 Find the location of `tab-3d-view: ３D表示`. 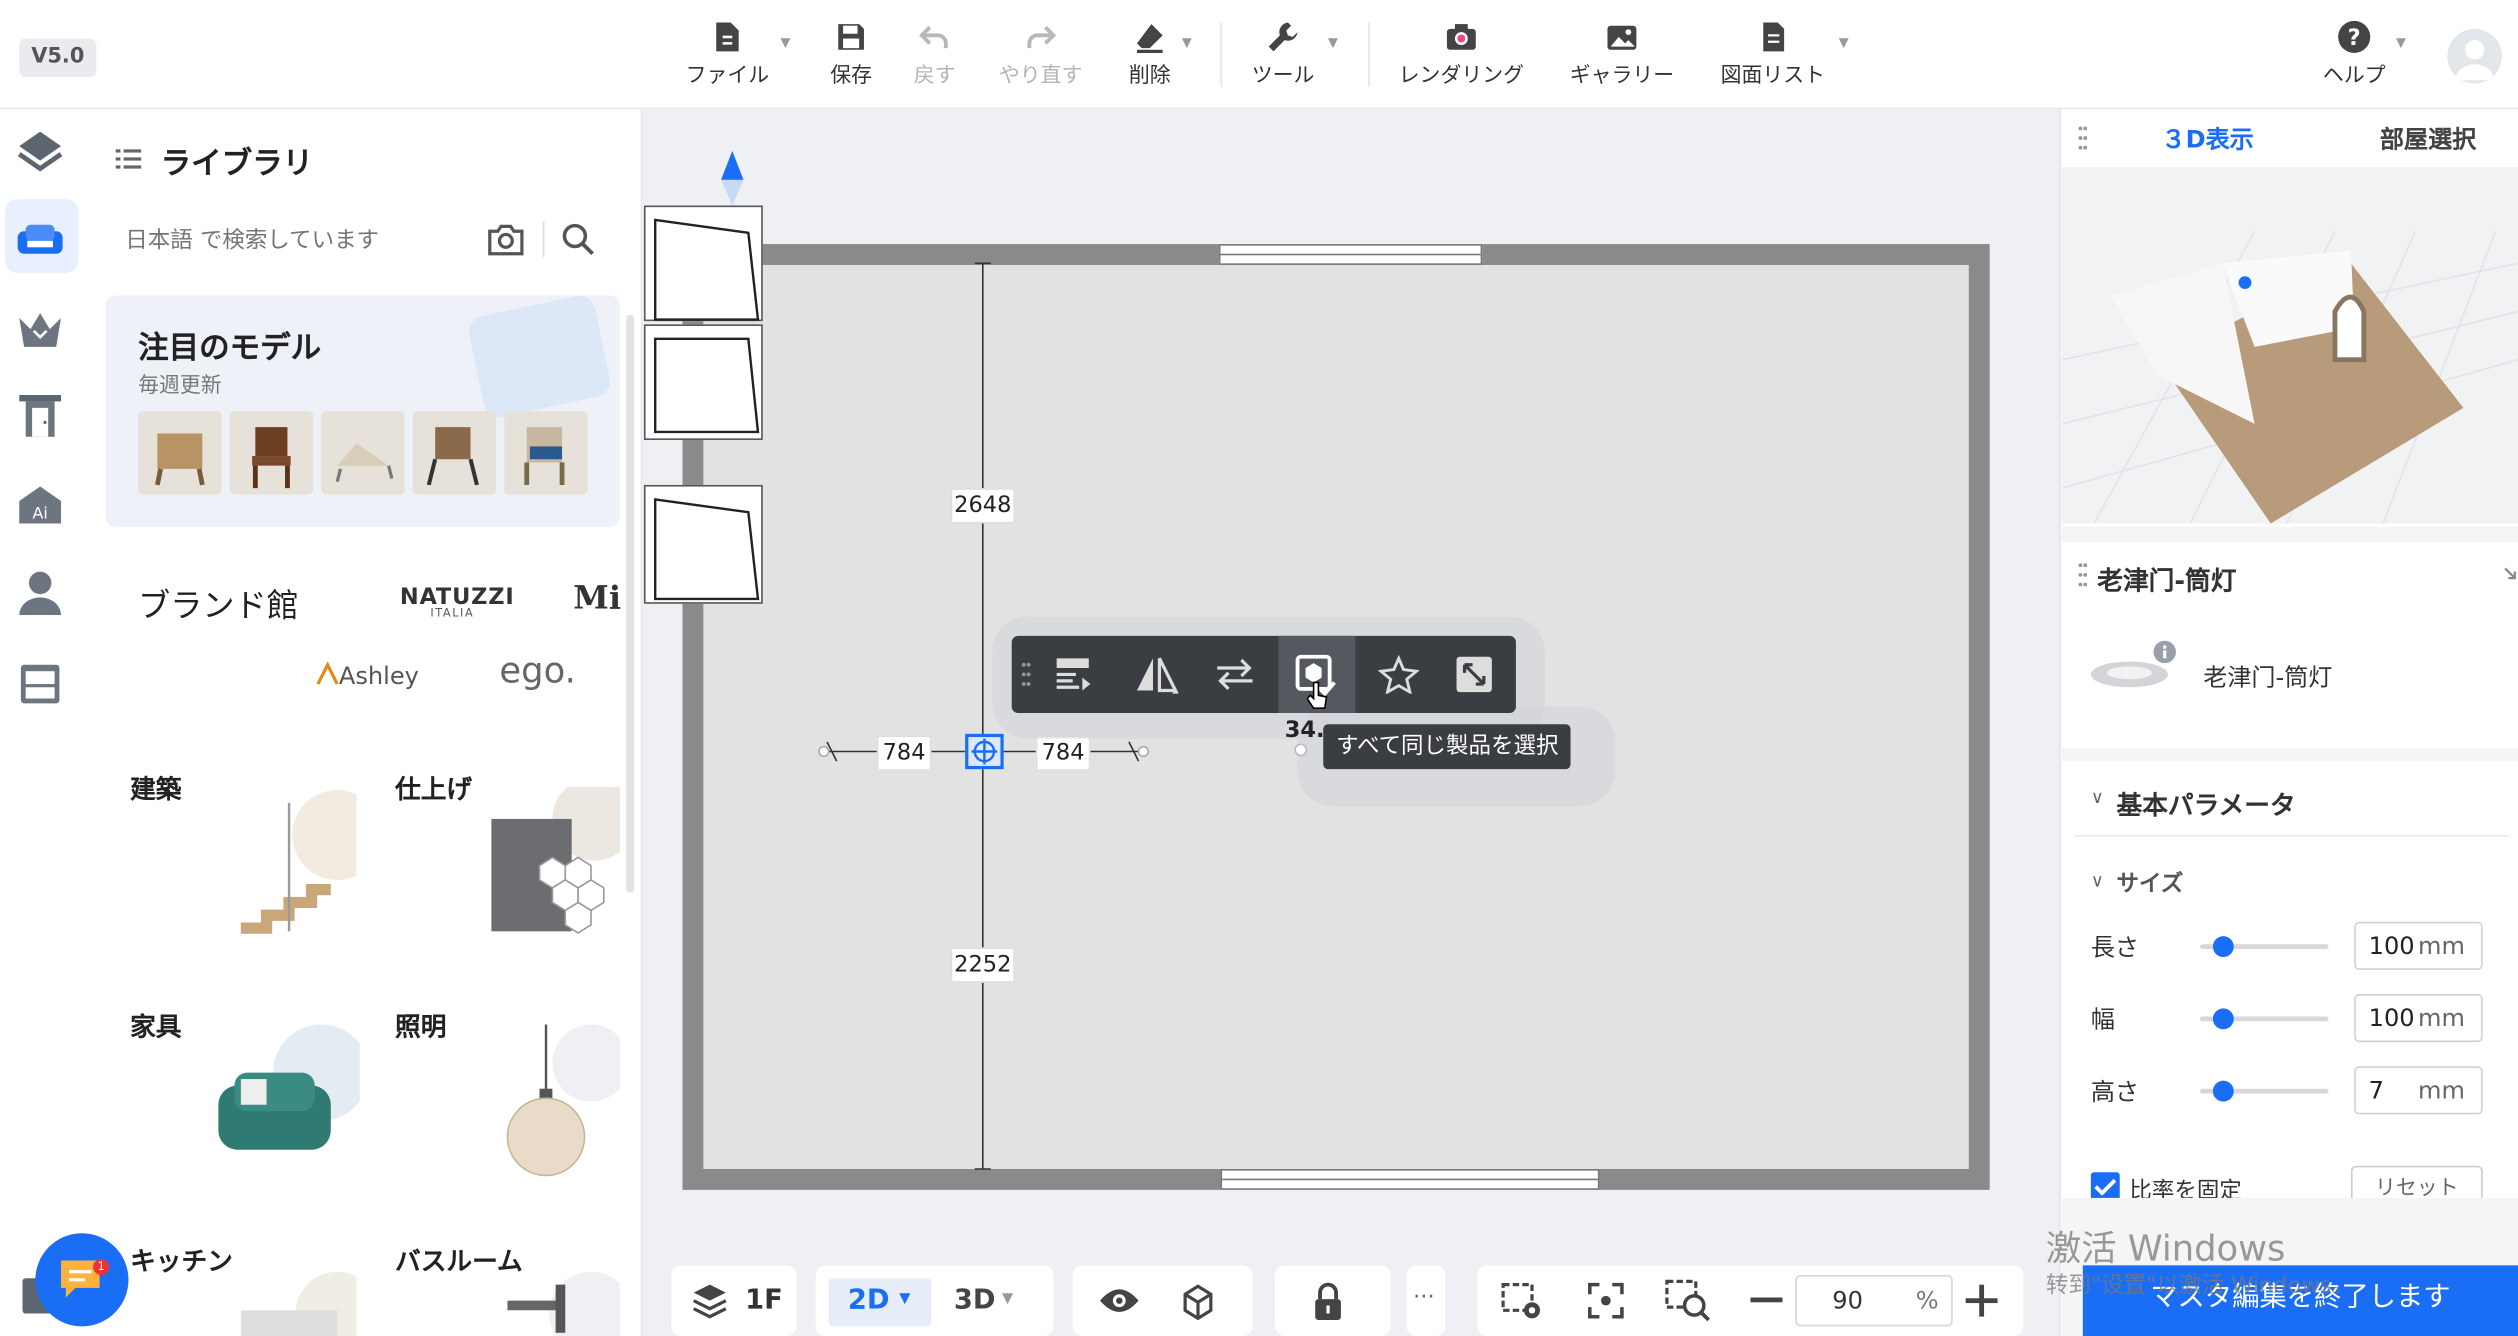

tab-3d-view: ３D表示 is located at coordinates (2207, 139).